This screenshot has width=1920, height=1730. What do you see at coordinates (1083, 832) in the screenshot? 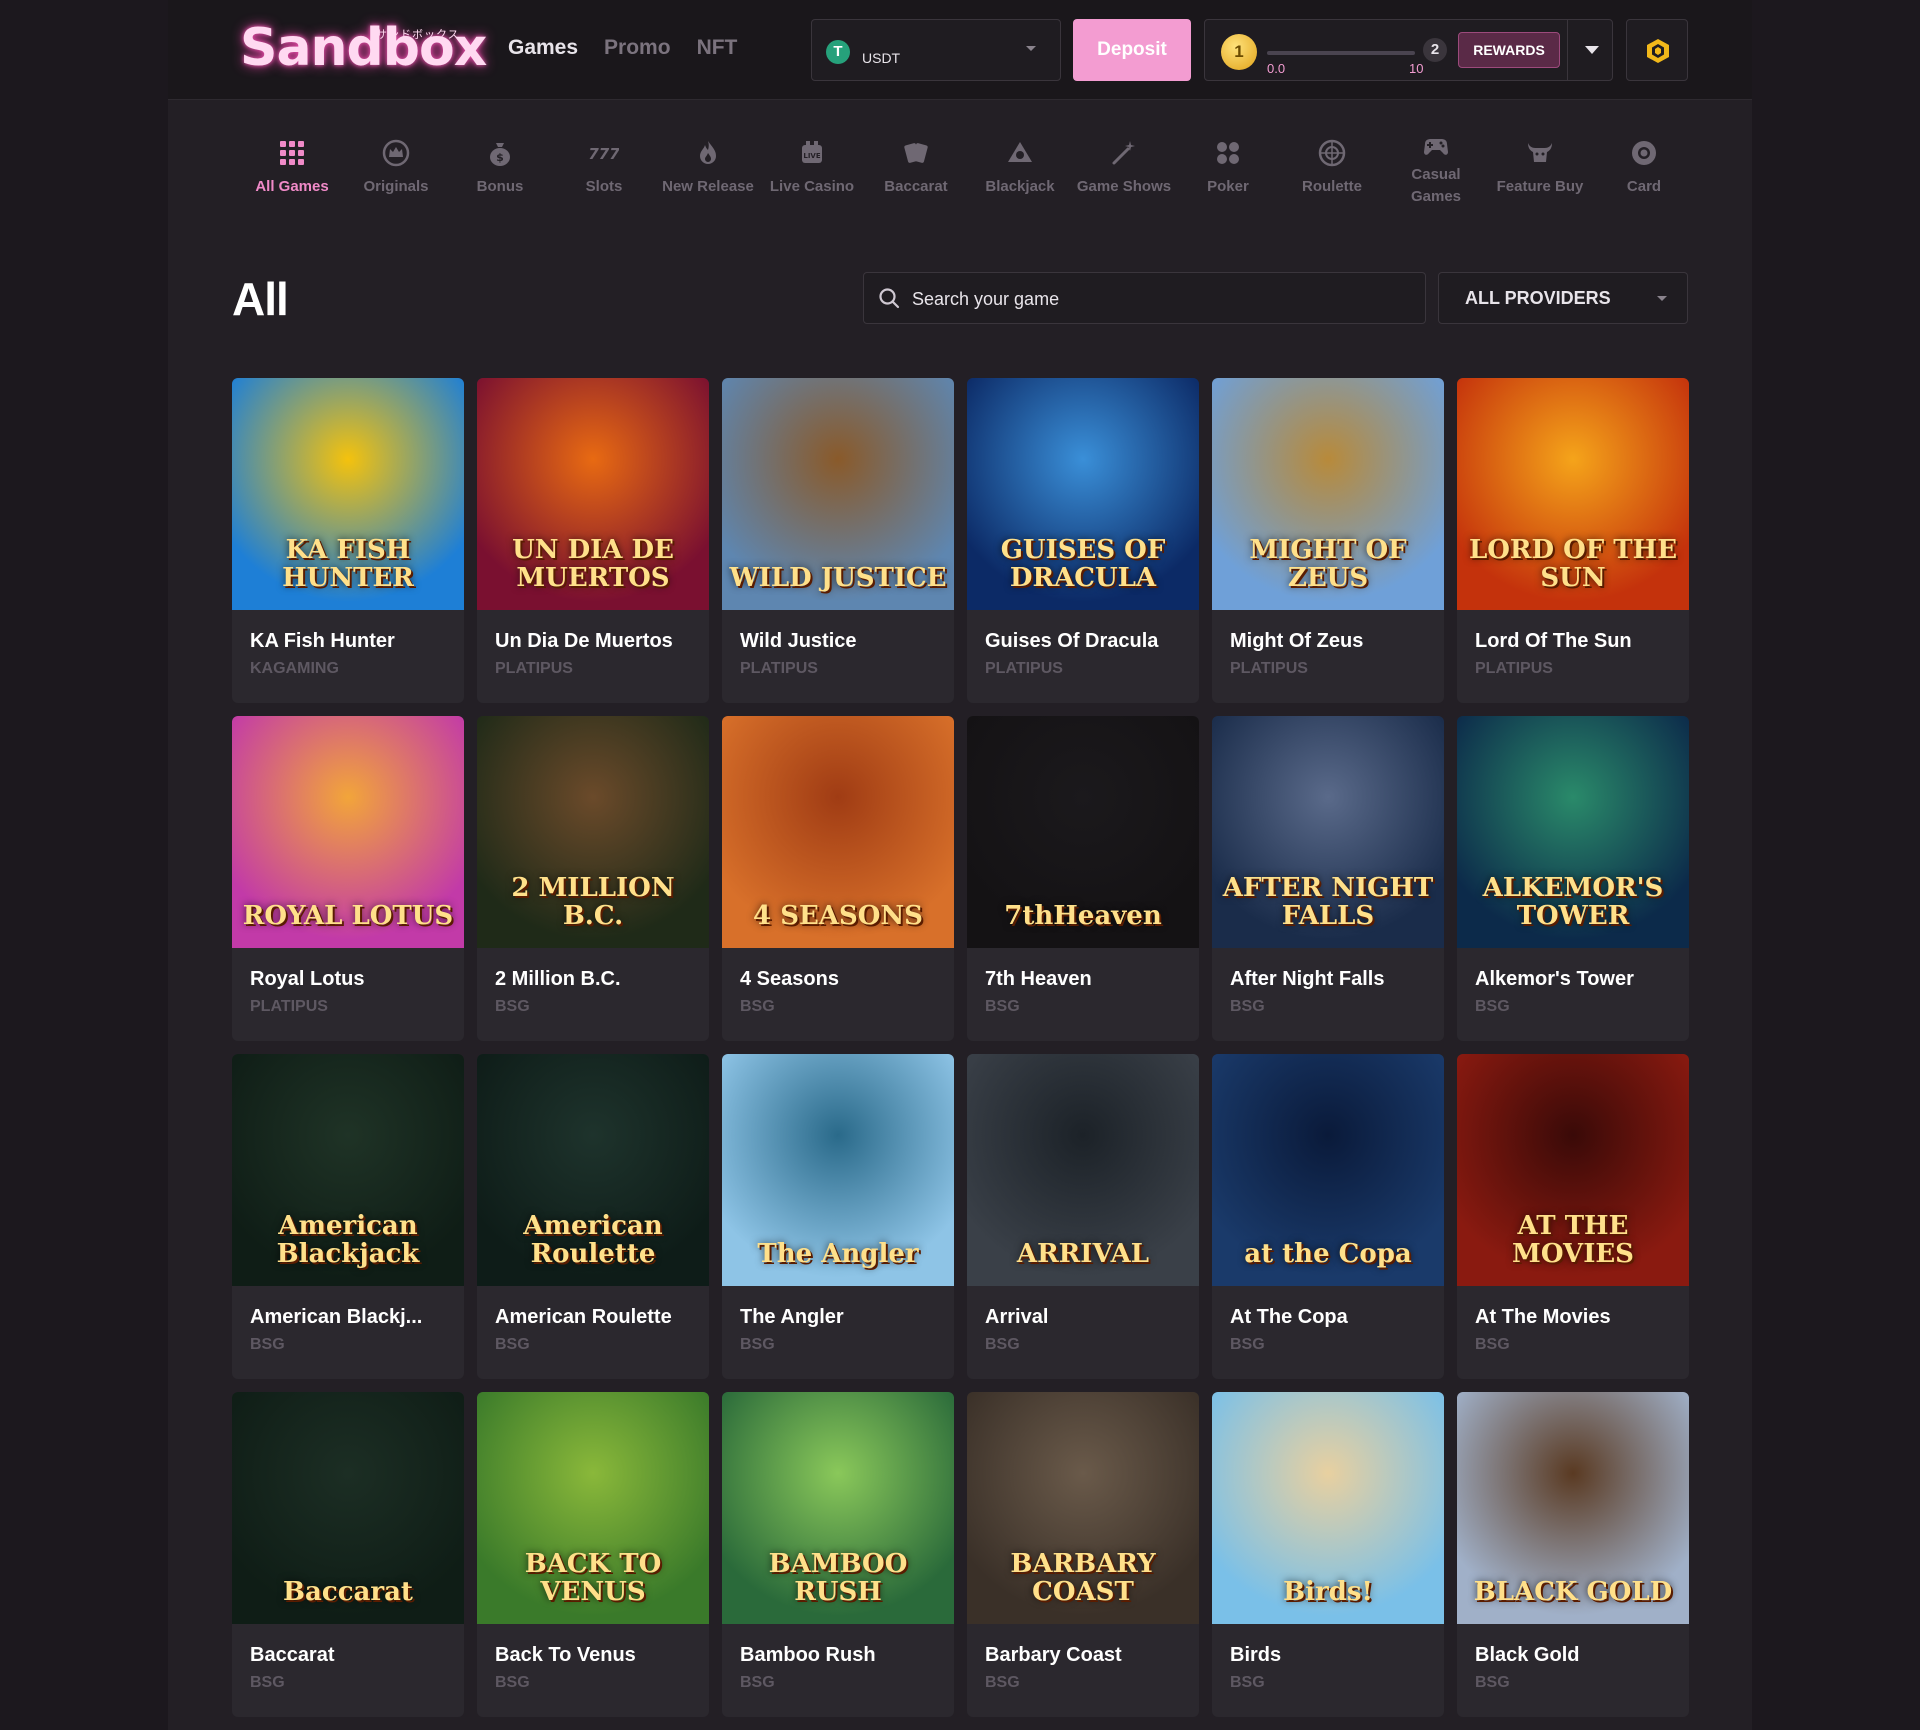
I see `game-thumbnail: 7thHeaven` at bounding box center [1083, 832].